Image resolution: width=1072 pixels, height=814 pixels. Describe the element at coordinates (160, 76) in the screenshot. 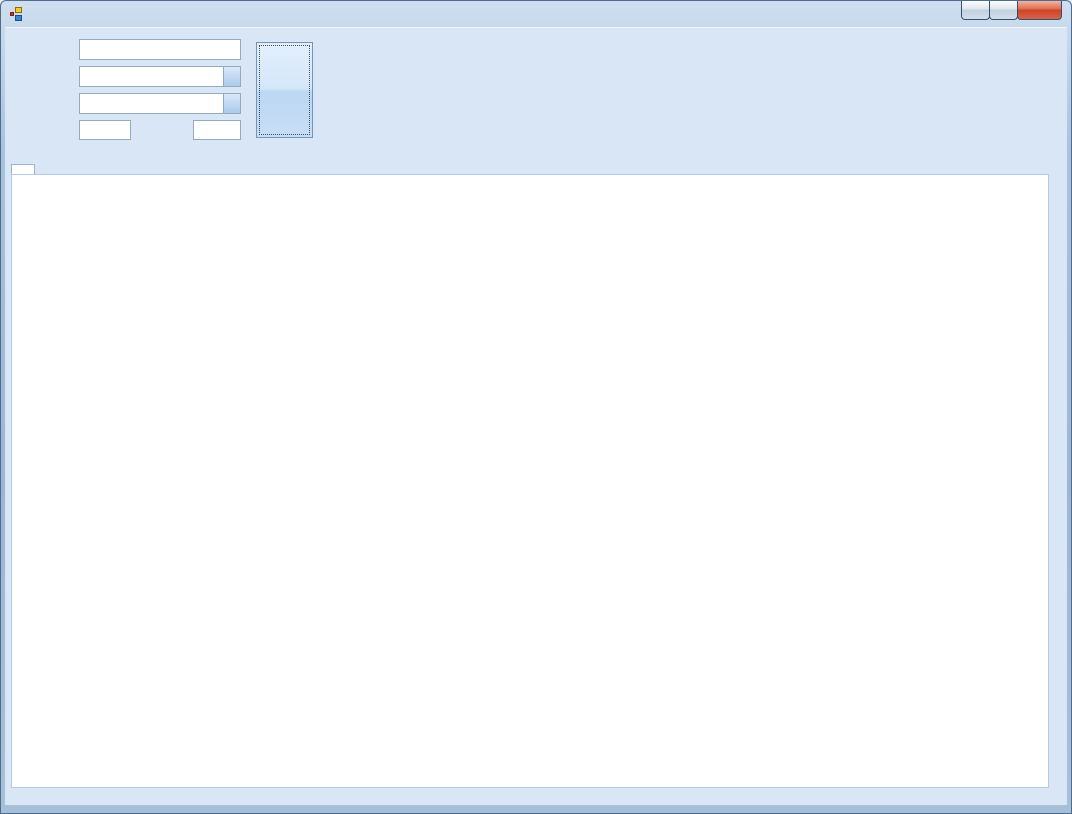

I see `project-name-combo` at that location.